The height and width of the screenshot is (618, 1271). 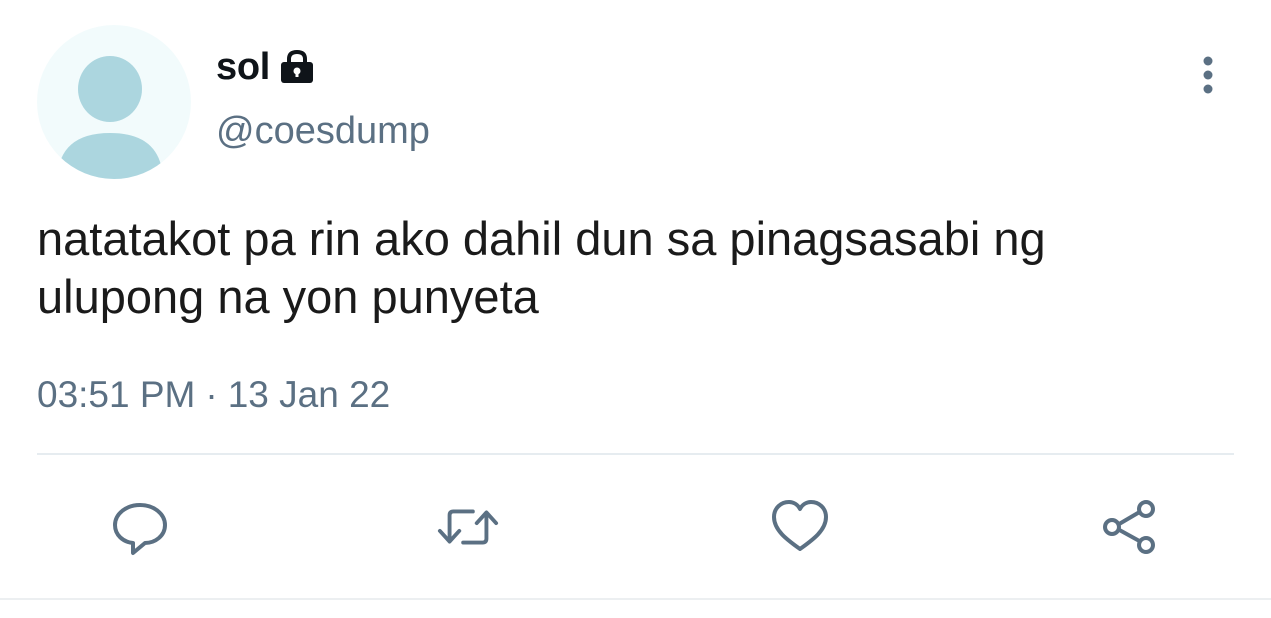 I want to click on avatar, so click(x=114, y=102).